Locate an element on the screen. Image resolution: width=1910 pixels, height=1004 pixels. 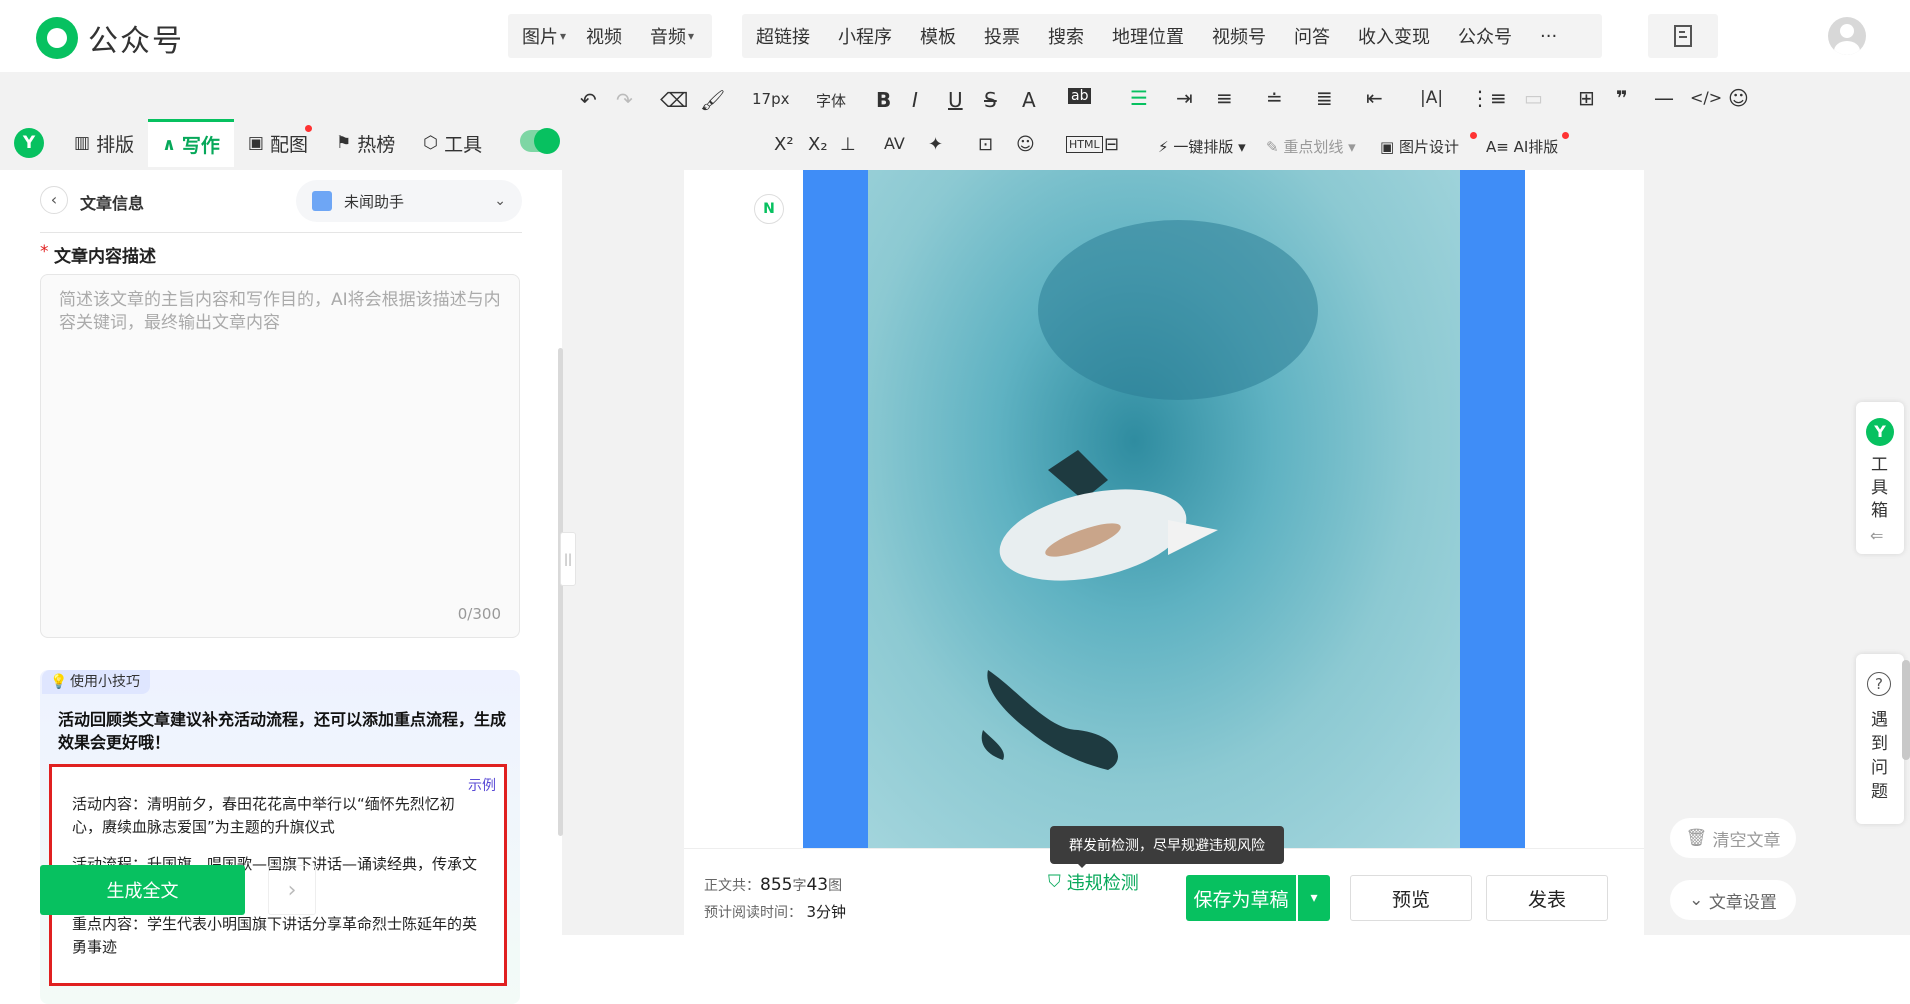
back-button: ‹ is located at coordinates (54, 200).